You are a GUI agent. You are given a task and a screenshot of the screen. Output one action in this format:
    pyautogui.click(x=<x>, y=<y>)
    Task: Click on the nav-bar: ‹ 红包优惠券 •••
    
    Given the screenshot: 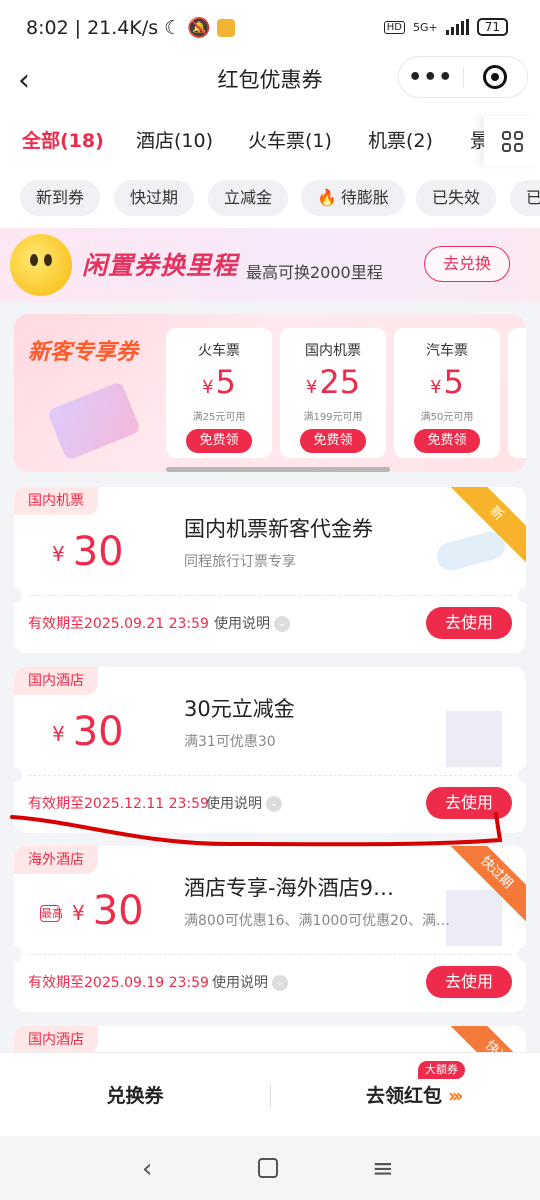 What is the action you would take?
    pyautogui.click(x=270, y=82)
    